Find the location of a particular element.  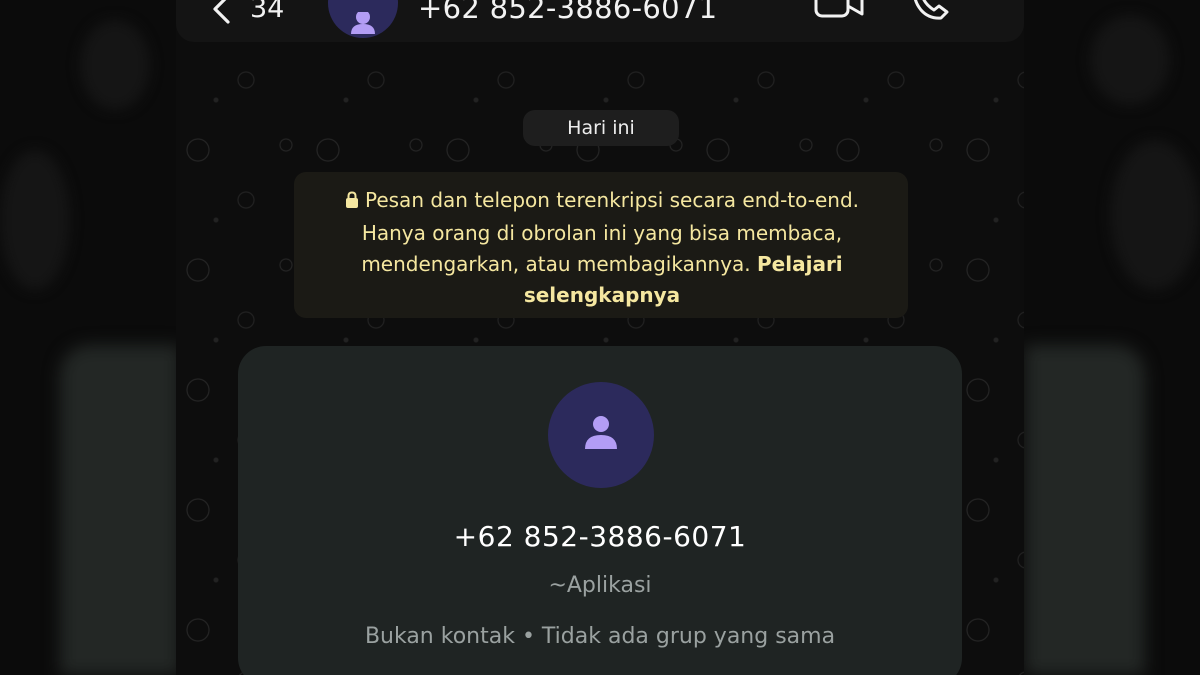

chat-header: 34 +62 852-3886-6071 is located at coordinates (600, 21).